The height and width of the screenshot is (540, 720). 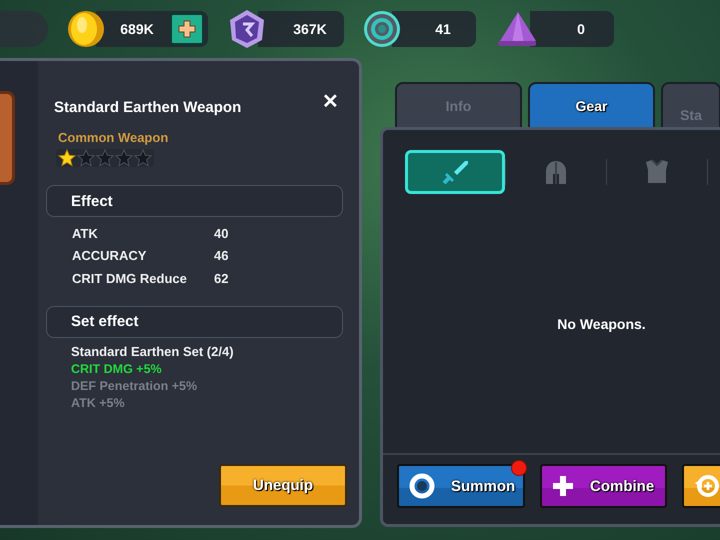 I want to click on sword-icon, so click(x=455, y=172).